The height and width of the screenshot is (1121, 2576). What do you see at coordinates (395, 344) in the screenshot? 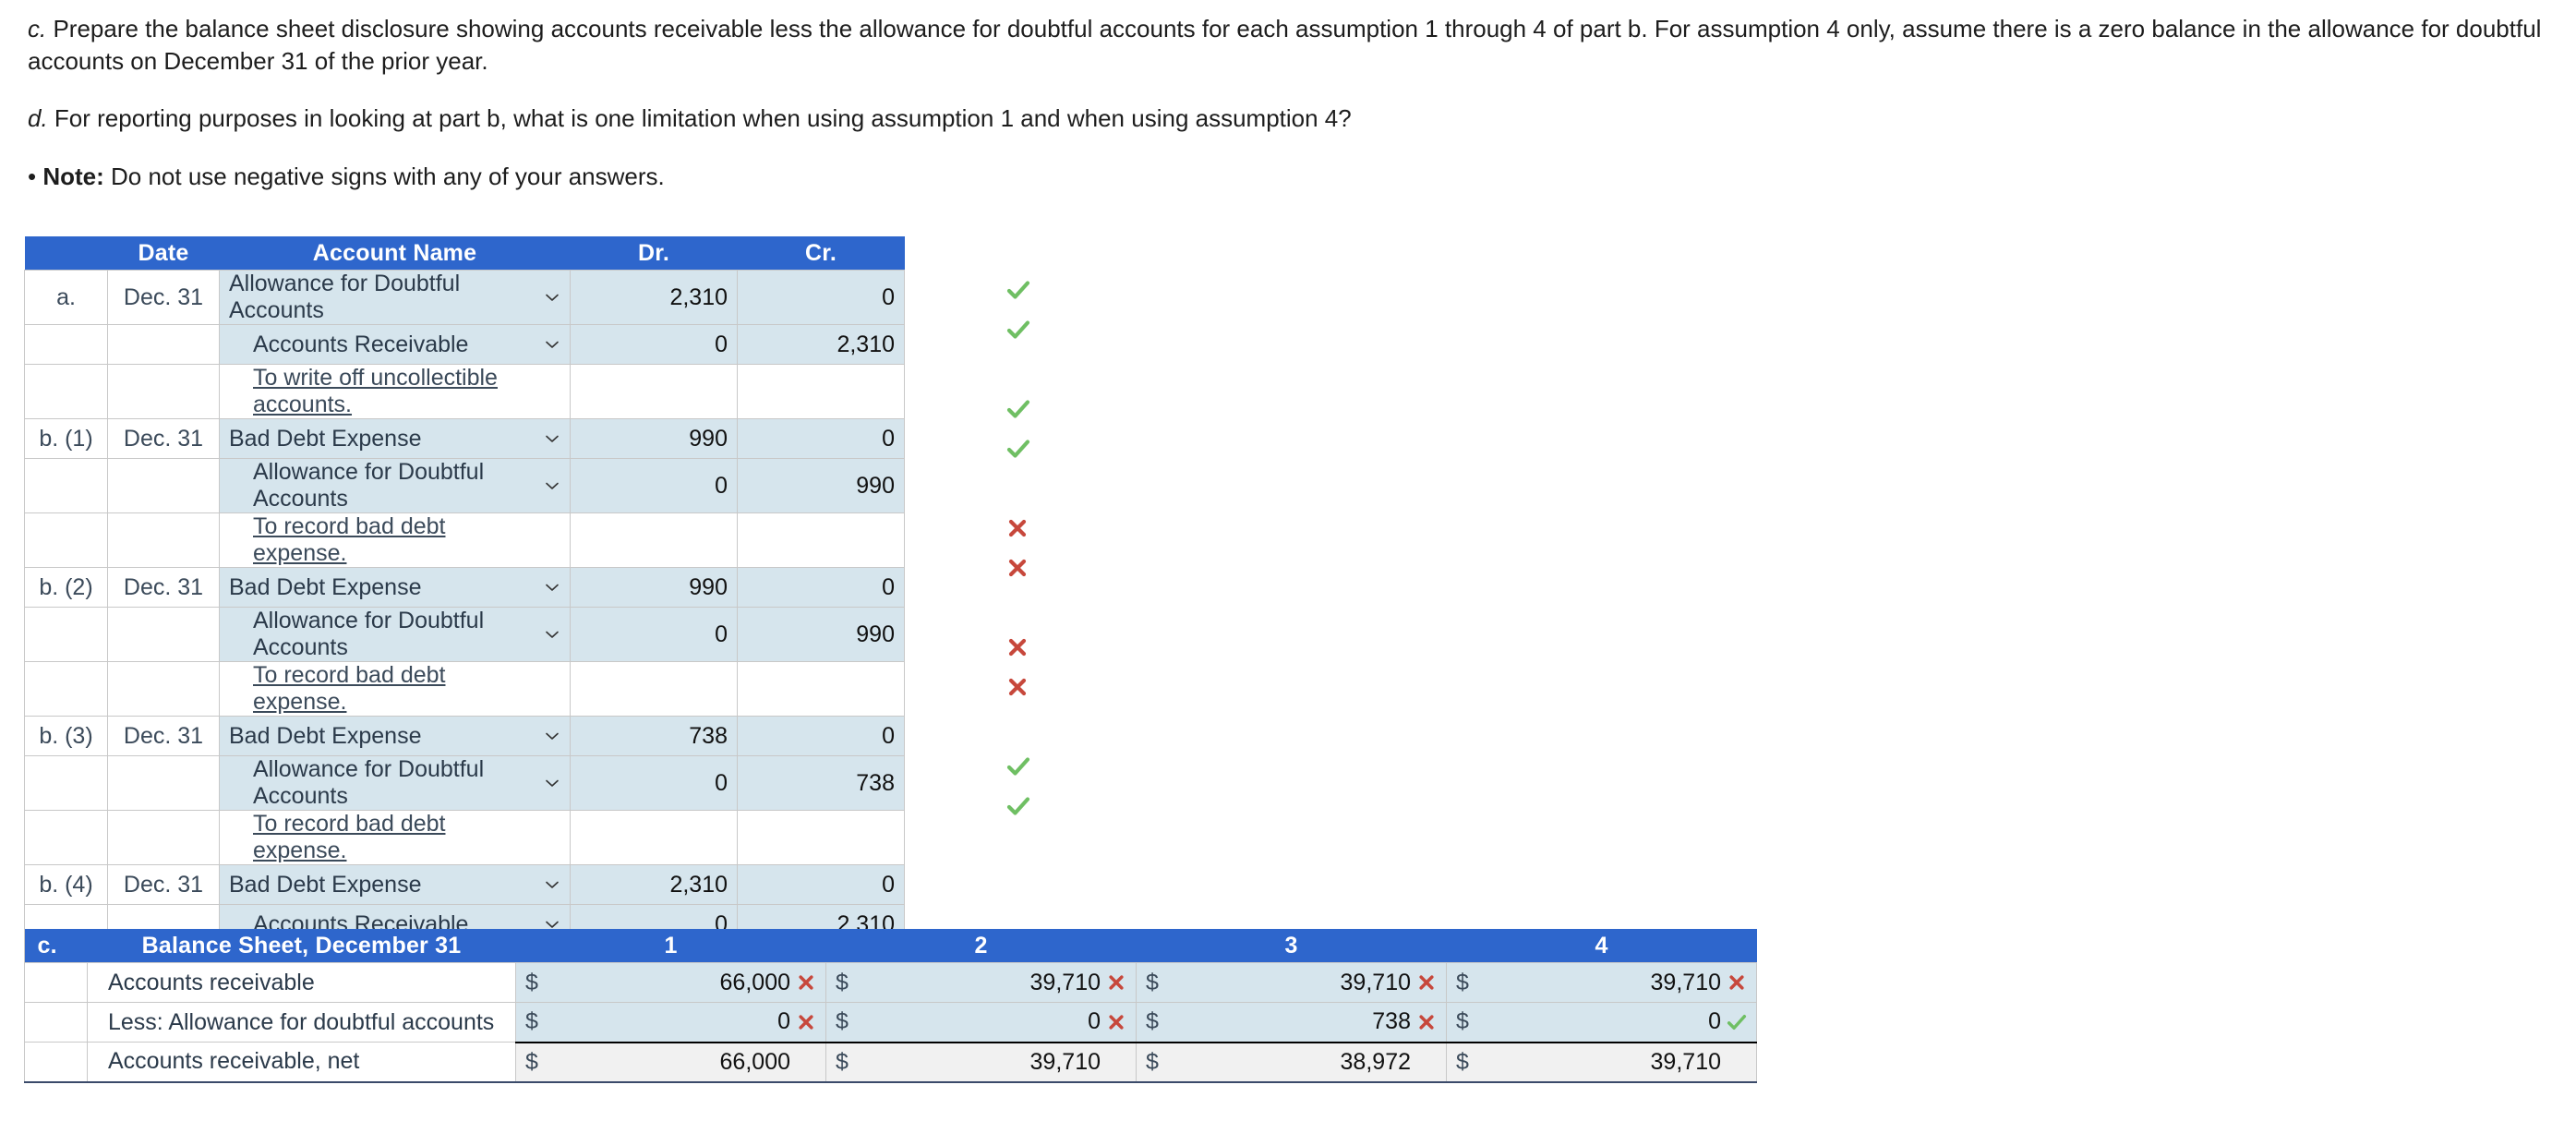
I see `account-name-select: Accounts Receivable` at bounding box center [395, 344].